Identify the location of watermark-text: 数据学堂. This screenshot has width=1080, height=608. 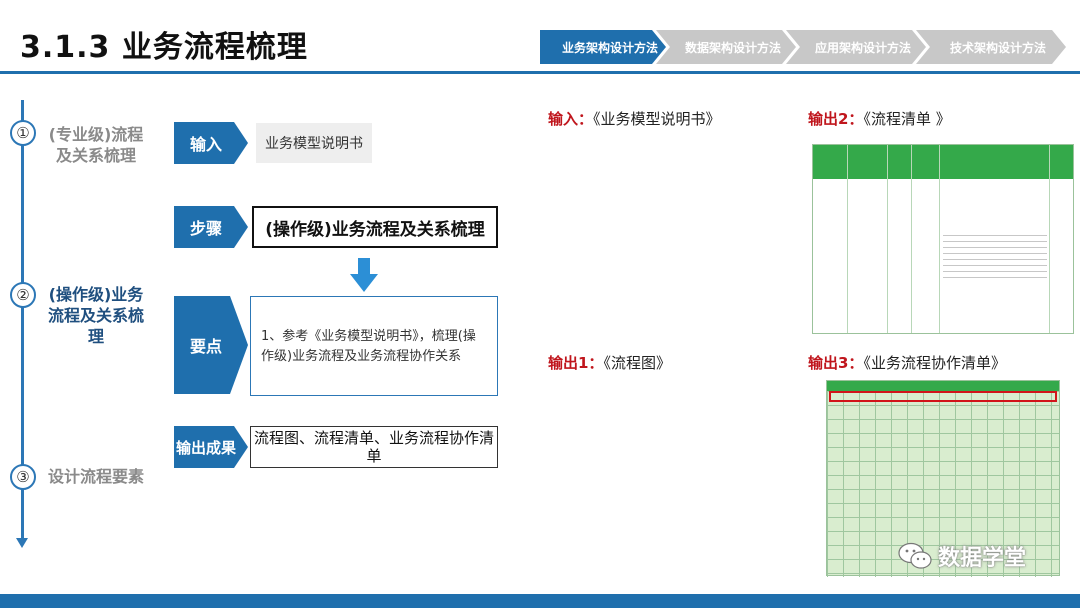
(982, 558).